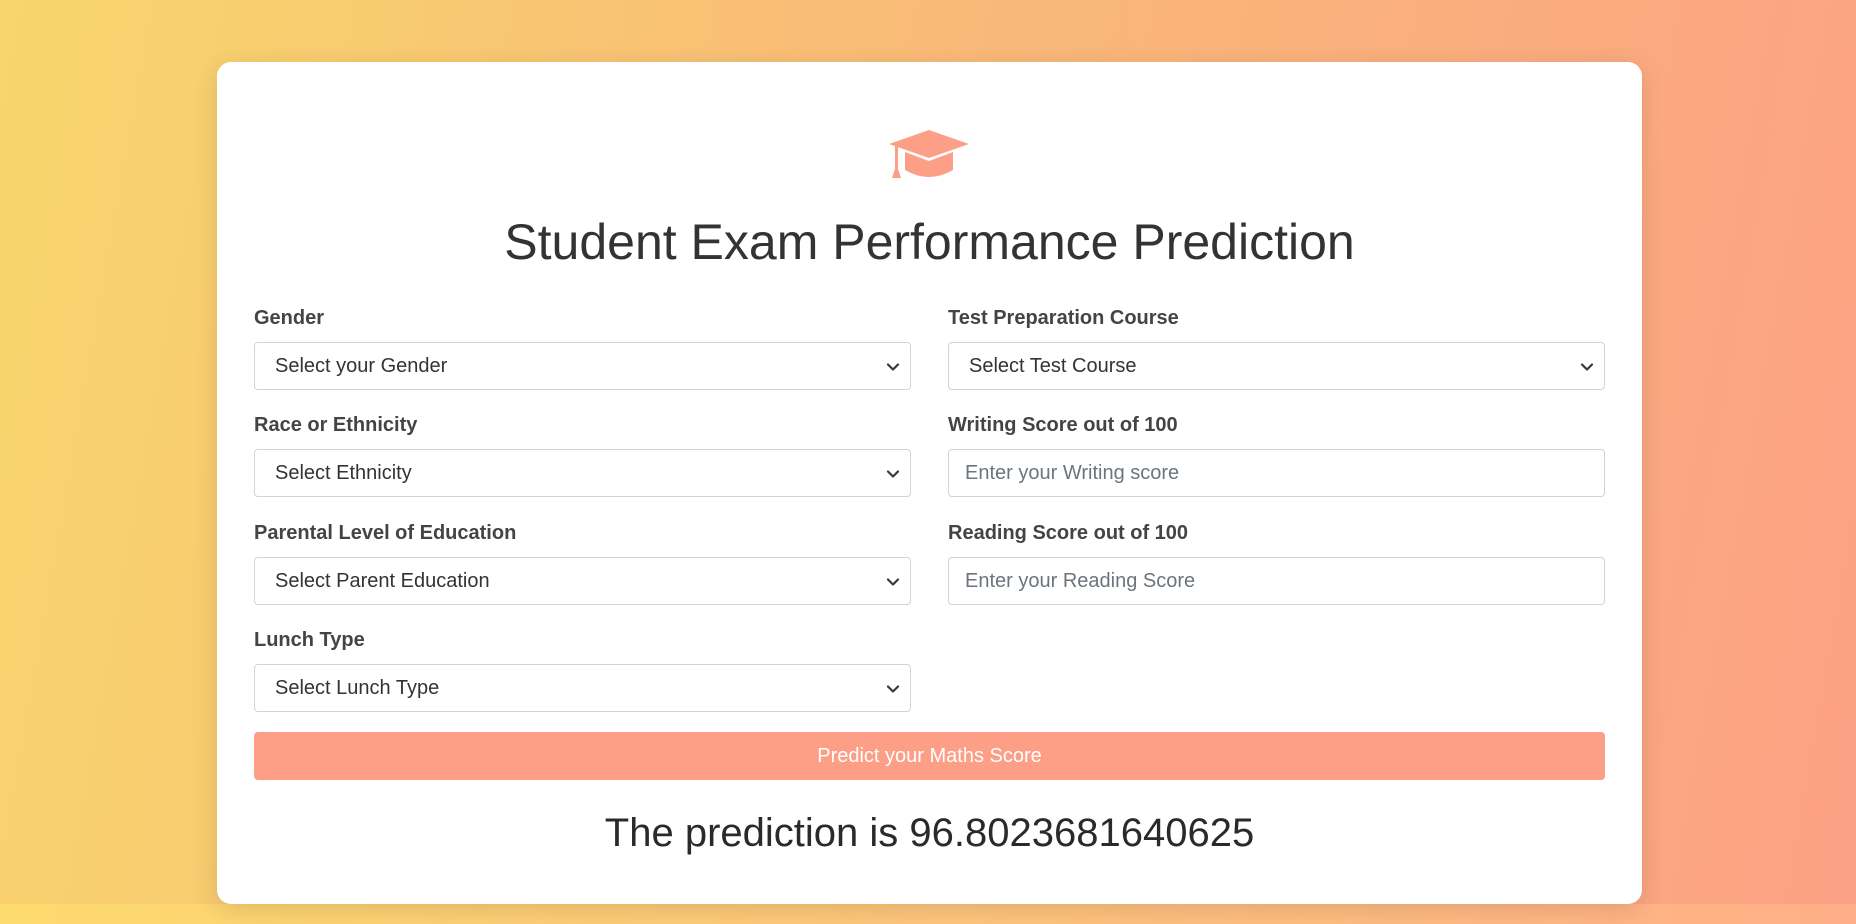 The width and height of the screenshot is (1856, 924). I want to click on parental-education-select: Select Parent Education, so click(582, 581).